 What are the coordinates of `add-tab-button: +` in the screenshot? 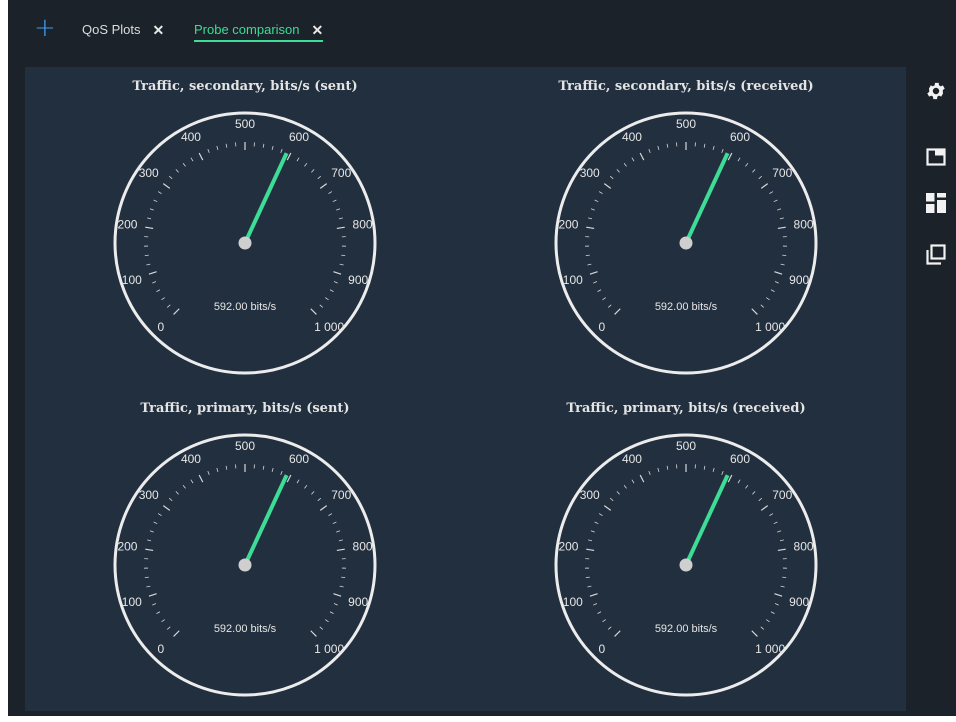 It's located at (45, 28).